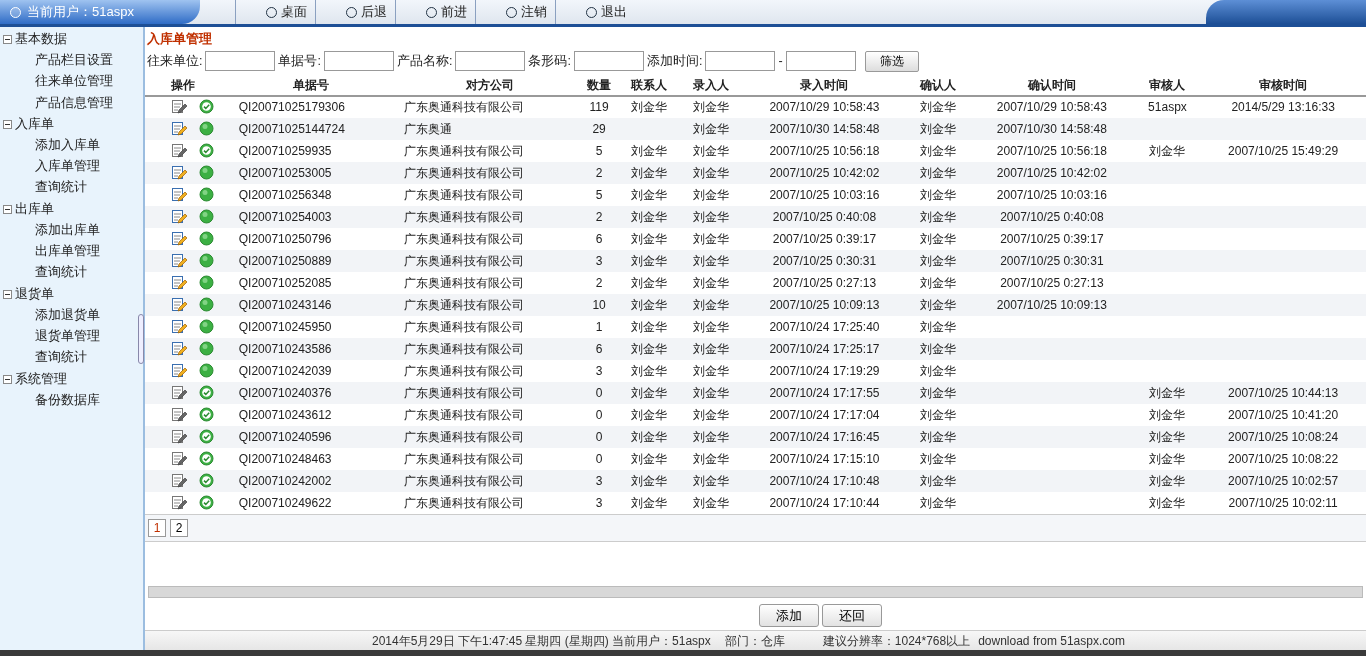 The image size is (1366, 656). I want to click on table-cell: 51aspx, so click(1167, 107).